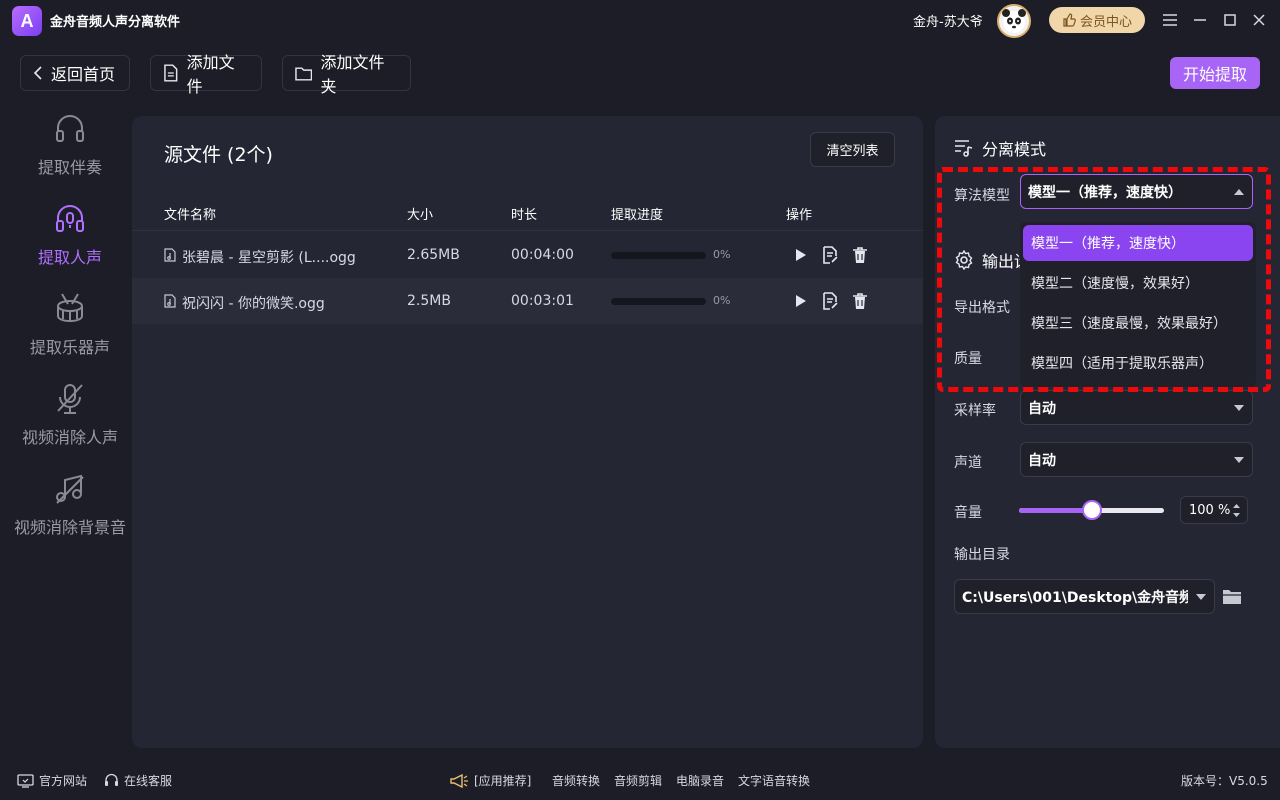 This screenshot has width=1280, height=800. What do you see at coordinates (524, 215) in the screenshot?
I see `column-header-duration: 时长` at bounding box center [524, 215].